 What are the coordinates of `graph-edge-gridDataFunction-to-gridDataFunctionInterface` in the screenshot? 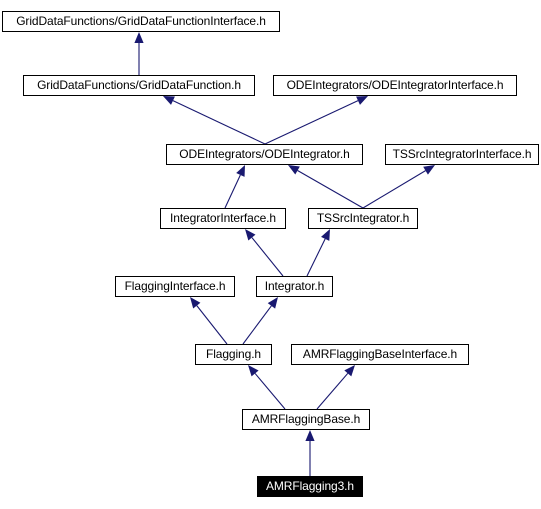 It's located at (139, 53).